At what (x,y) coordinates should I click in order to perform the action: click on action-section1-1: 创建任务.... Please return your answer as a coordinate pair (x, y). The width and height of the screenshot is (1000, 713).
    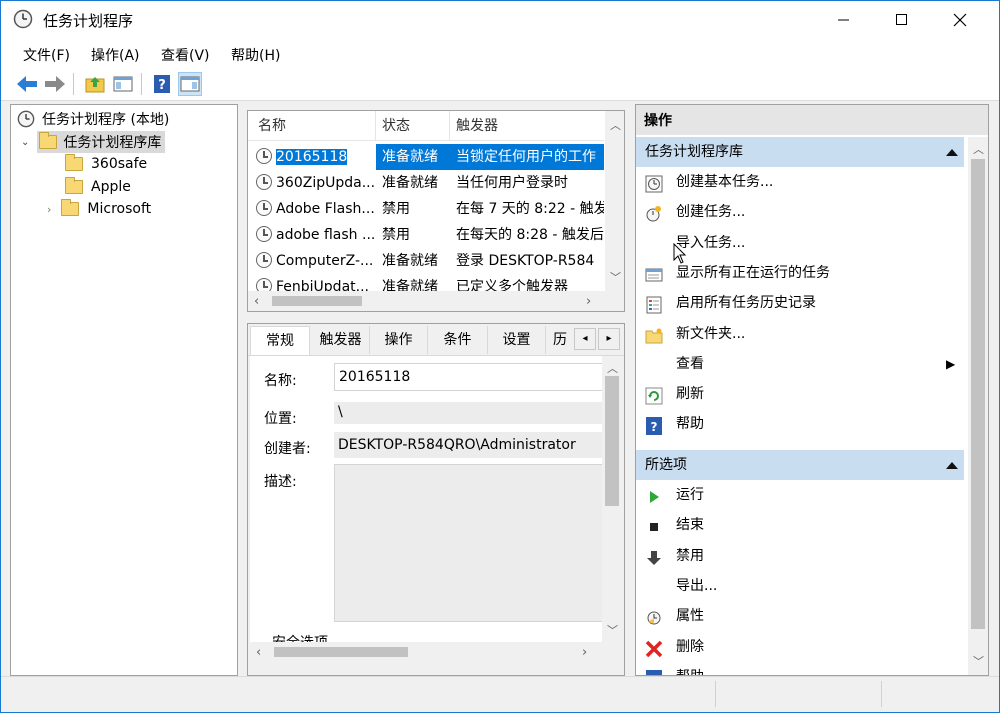
    Looking at the image, I should click on (800, 212).